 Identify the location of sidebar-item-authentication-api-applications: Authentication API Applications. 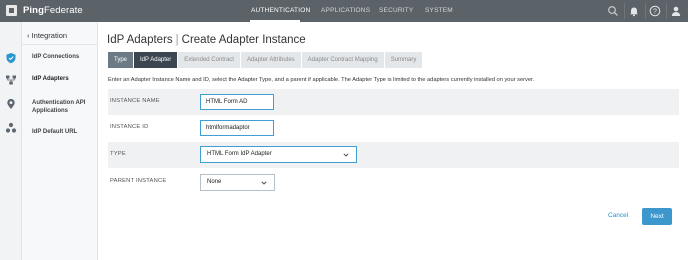
(64, 107).